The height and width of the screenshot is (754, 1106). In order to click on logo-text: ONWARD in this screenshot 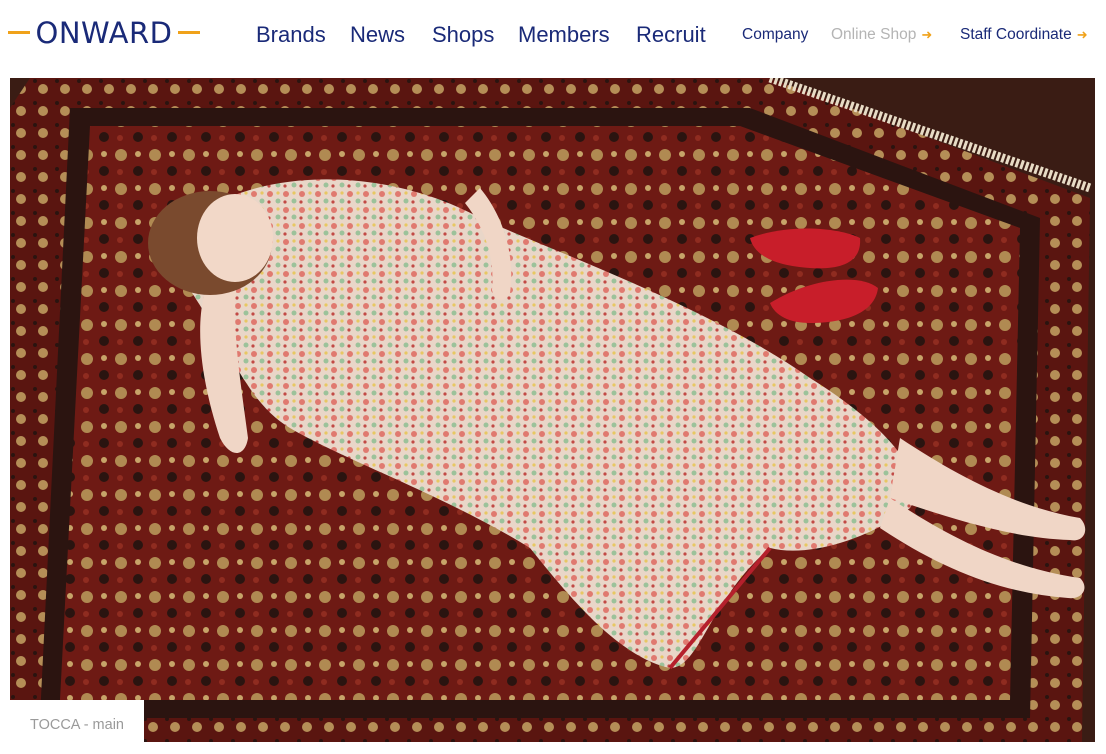, I will do `click(104, 33)`.